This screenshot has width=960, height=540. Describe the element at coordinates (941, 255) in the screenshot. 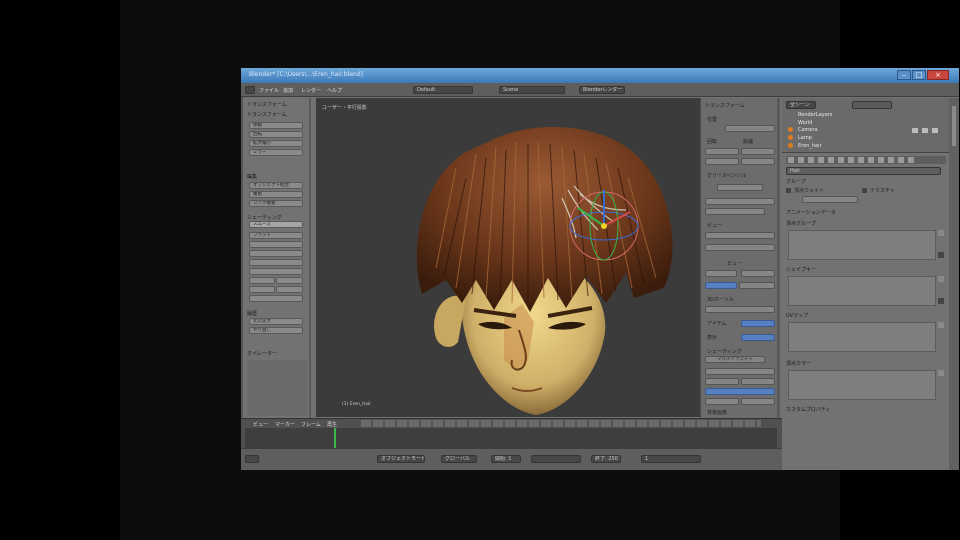

I see `remove-vertex-group-icon` at that location.